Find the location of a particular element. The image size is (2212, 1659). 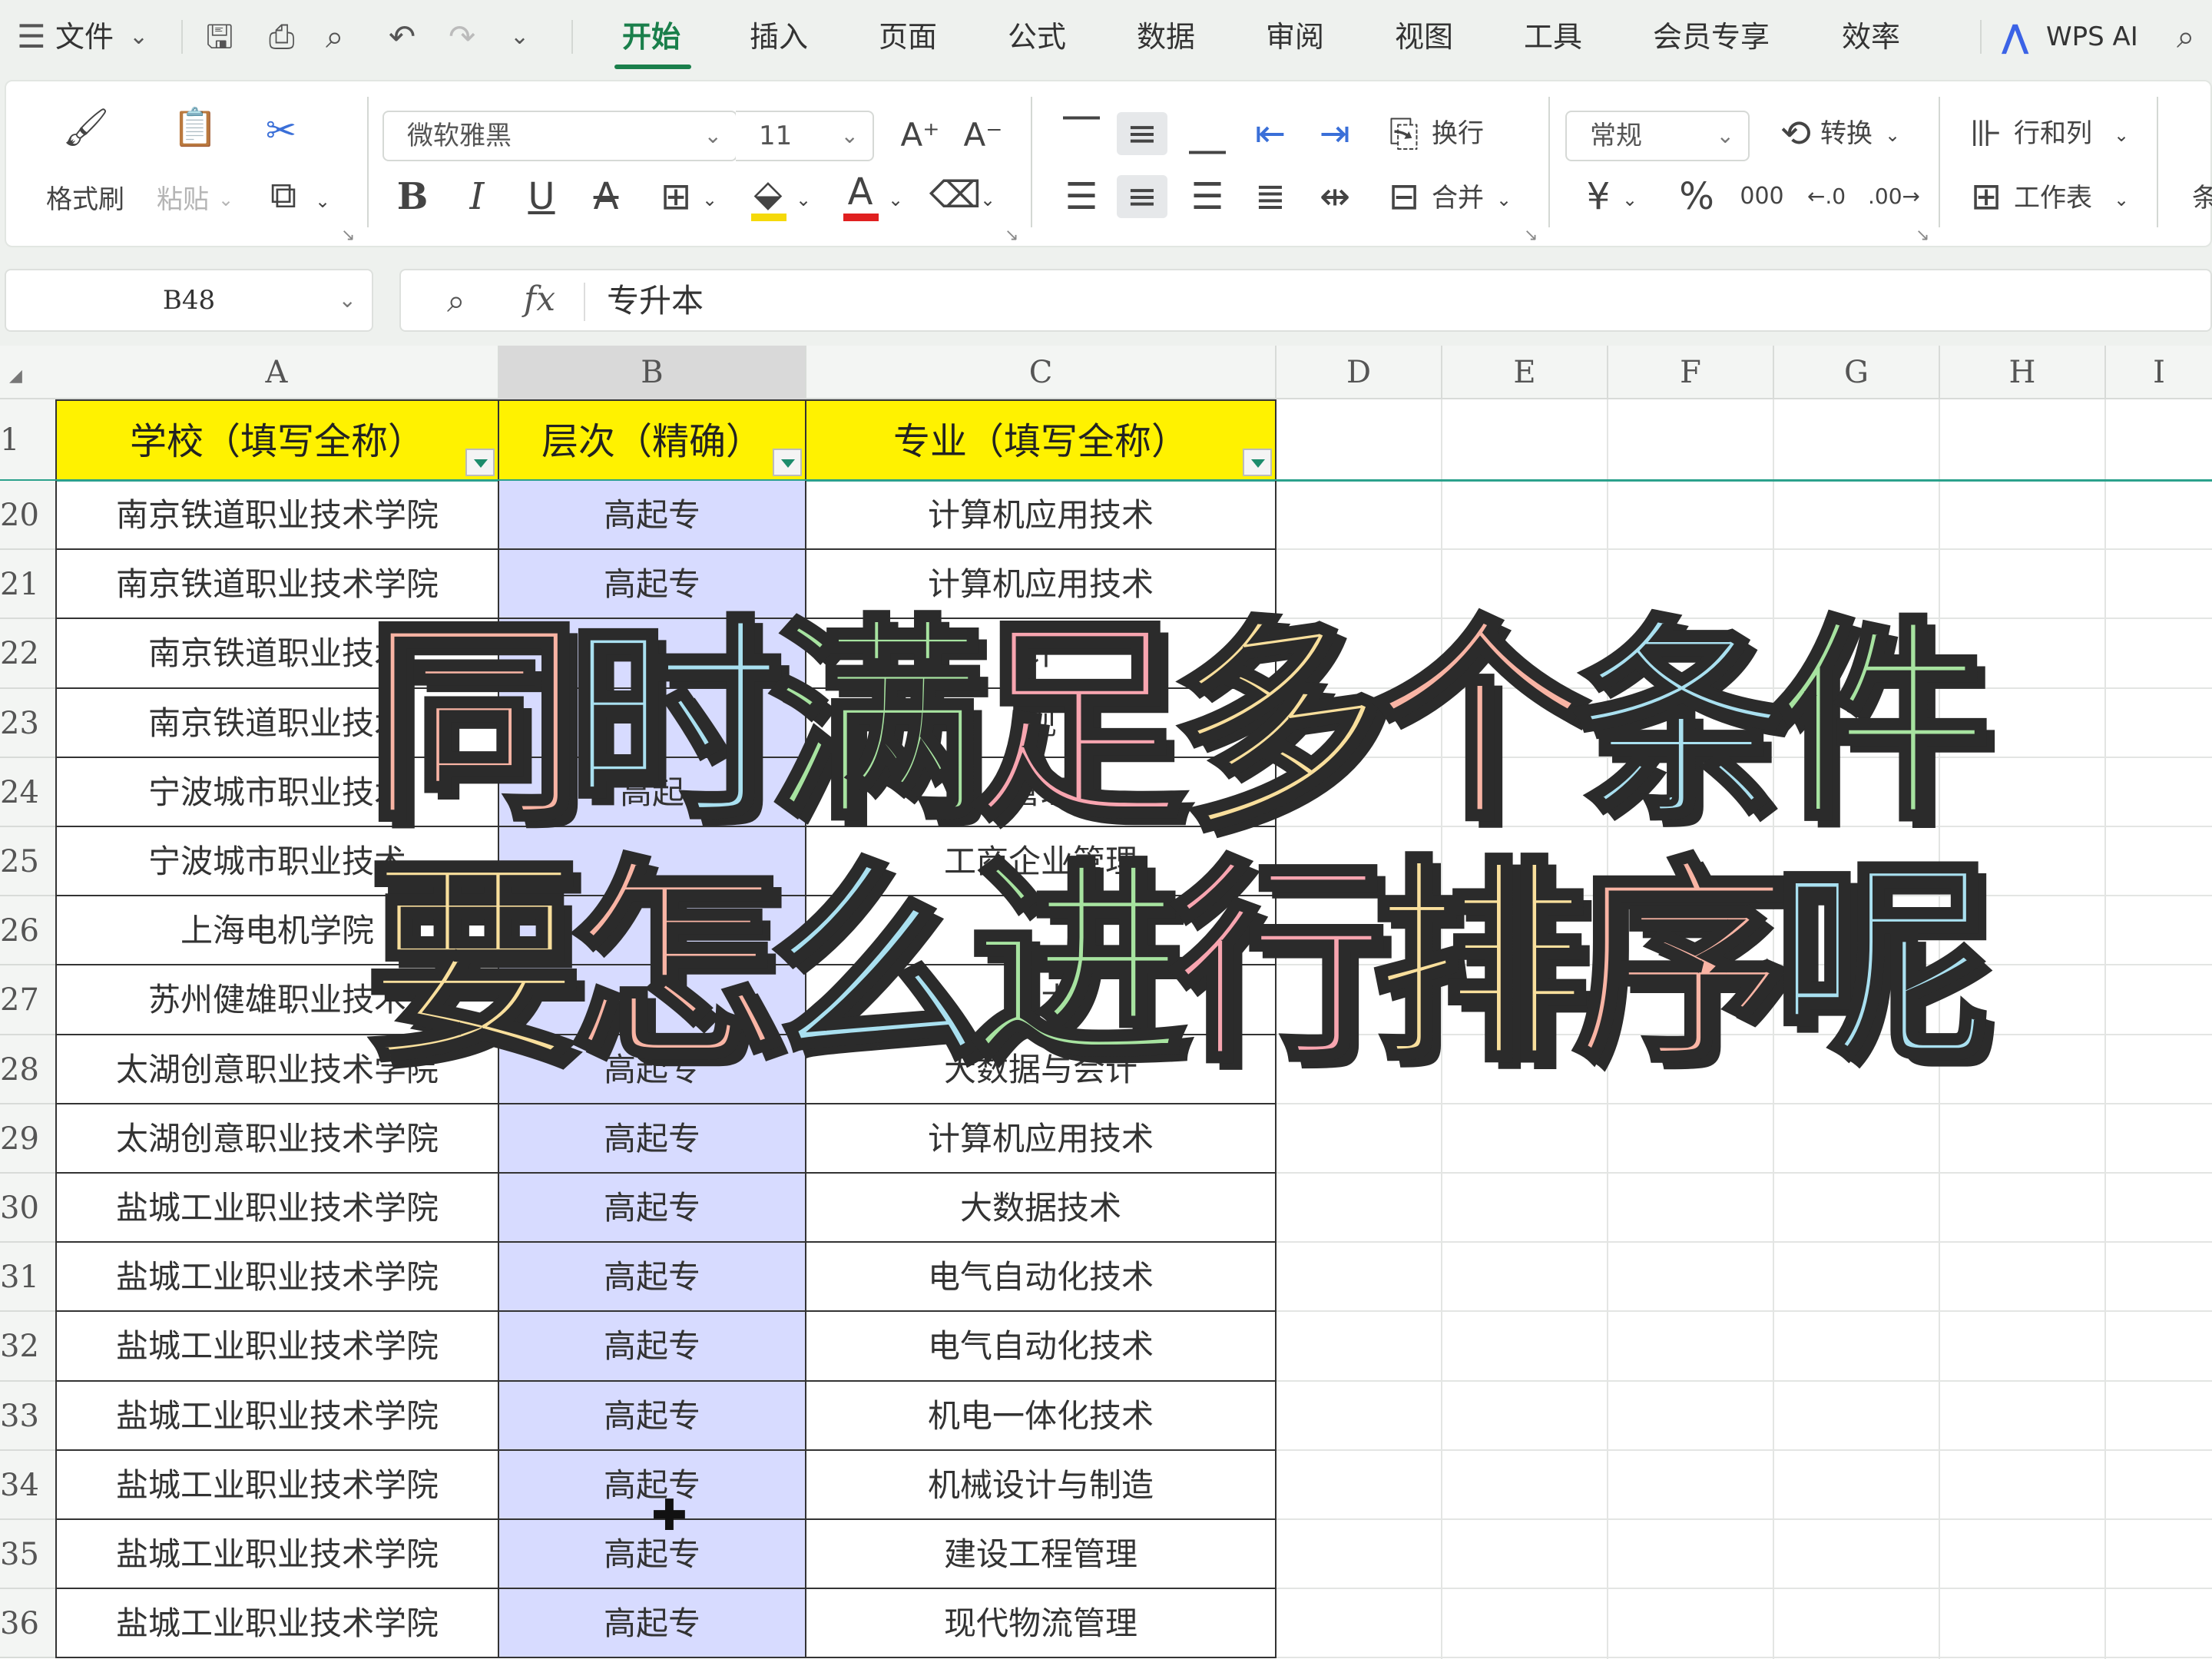

cell-school: 太湖创意职业技术学院 is located at coordinates (277, 1139).